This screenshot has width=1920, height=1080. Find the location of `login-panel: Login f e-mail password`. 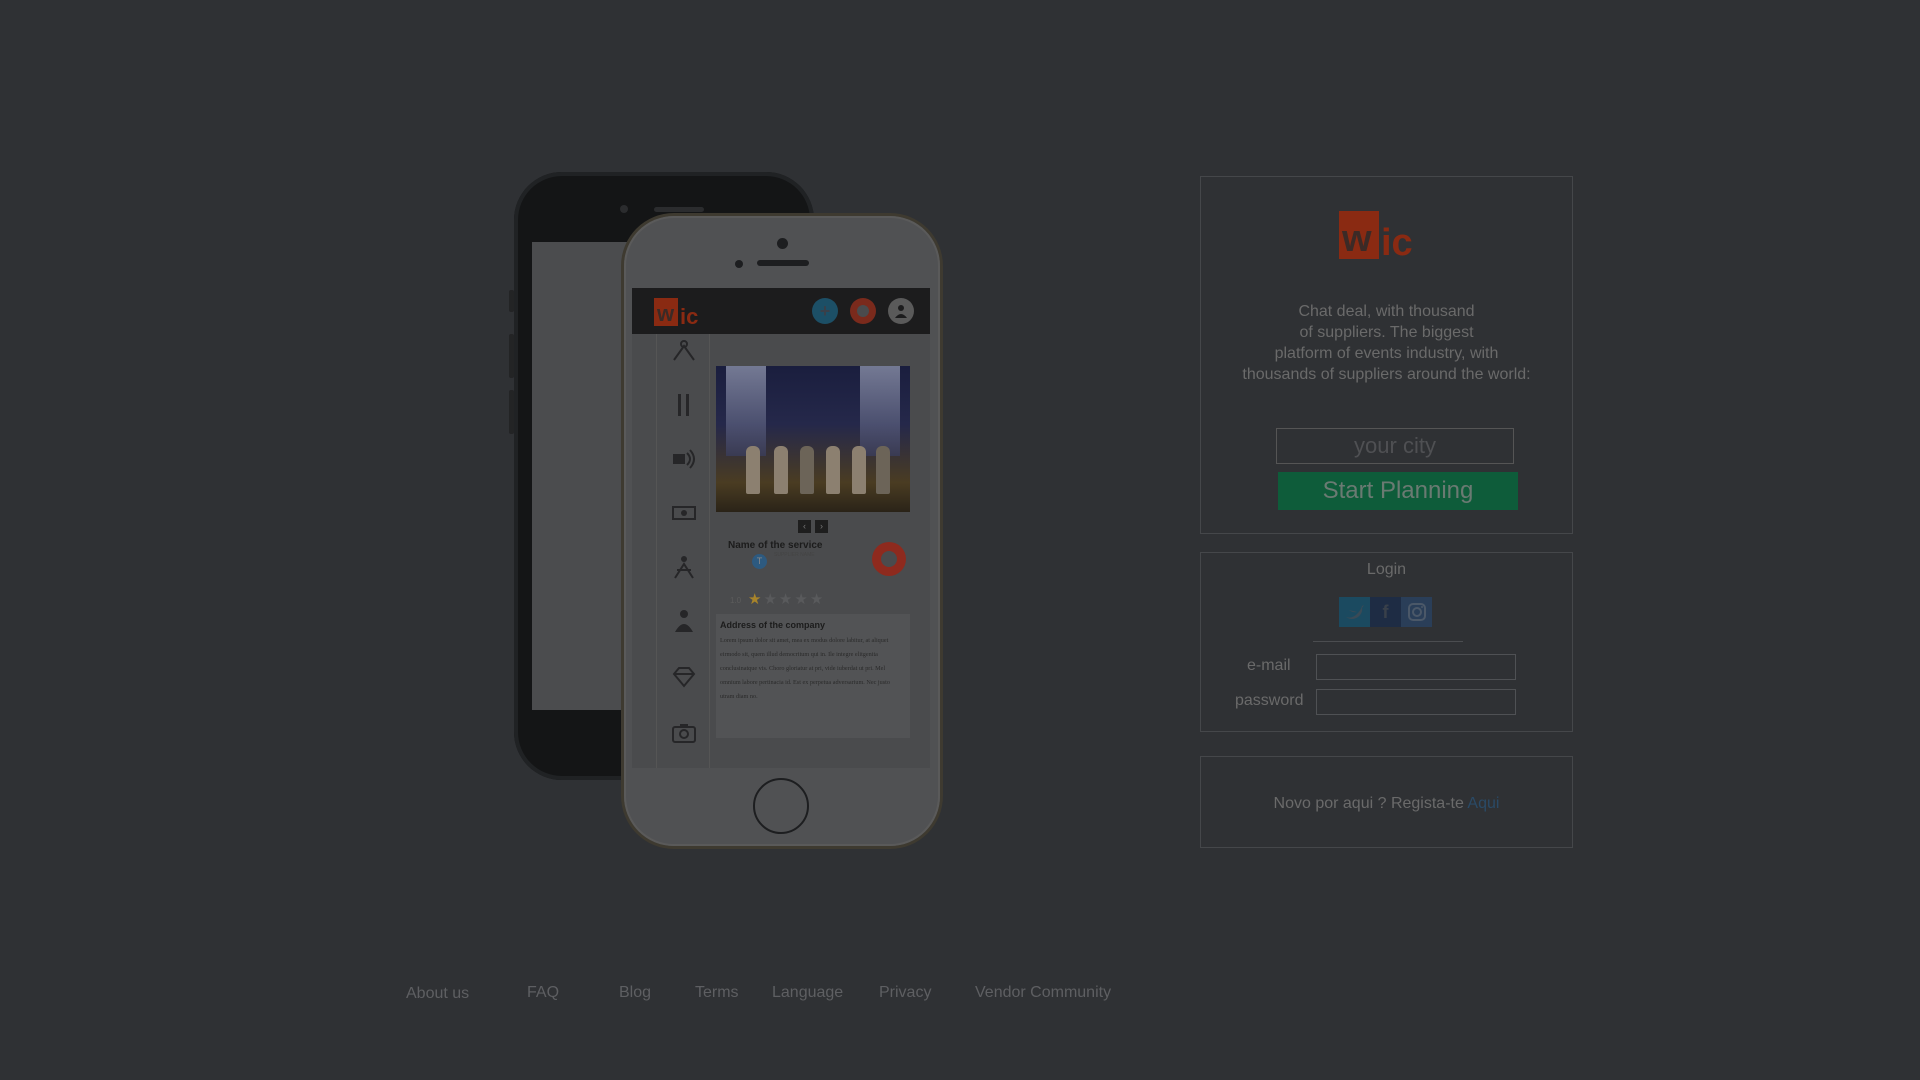

login-panel: Login f e-mail password is located at coordinates (1386, 642).